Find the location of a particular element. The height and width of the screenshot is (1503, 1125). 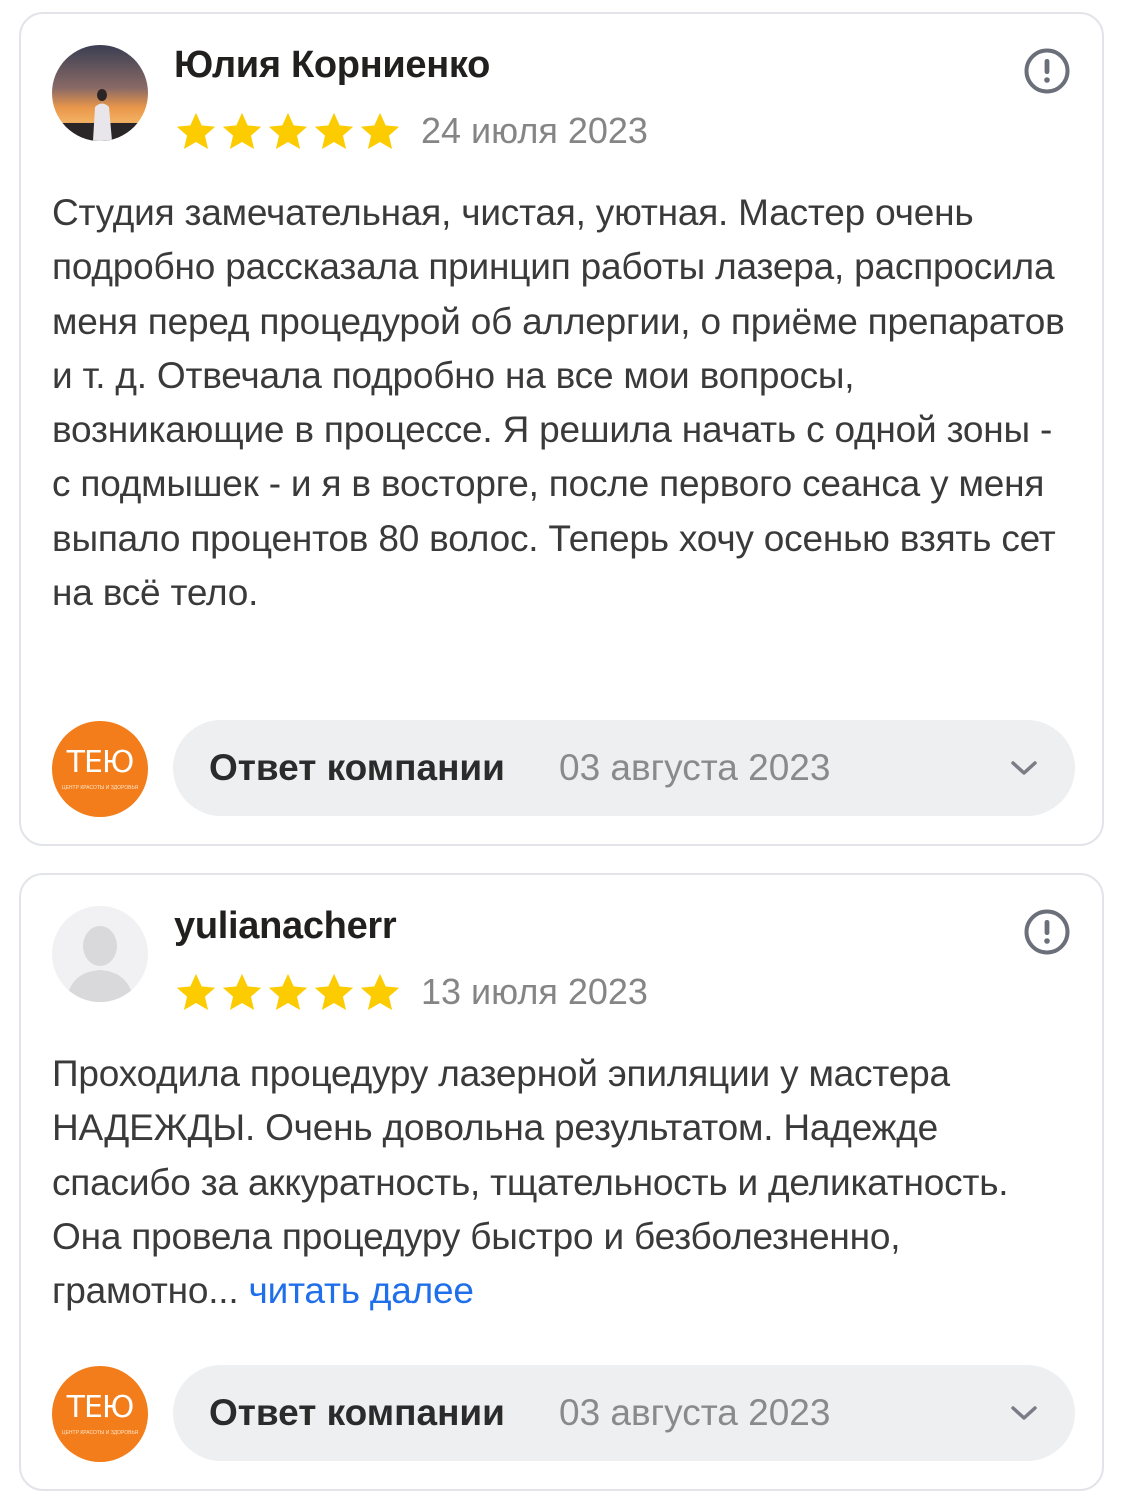

default-user-avatar-icon is located at coordinates (100, 954).